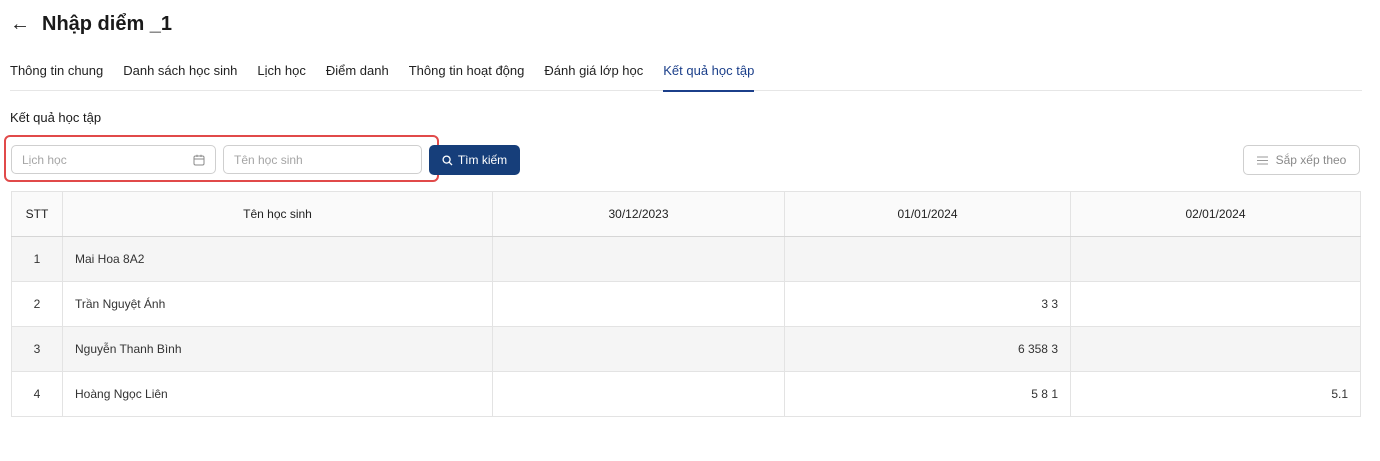  What do you see at coordinates (277, 349) in the screenshot?
I see `student-name-cell: Nguyễn Thanh Bình` at bounding box center [277, 349].